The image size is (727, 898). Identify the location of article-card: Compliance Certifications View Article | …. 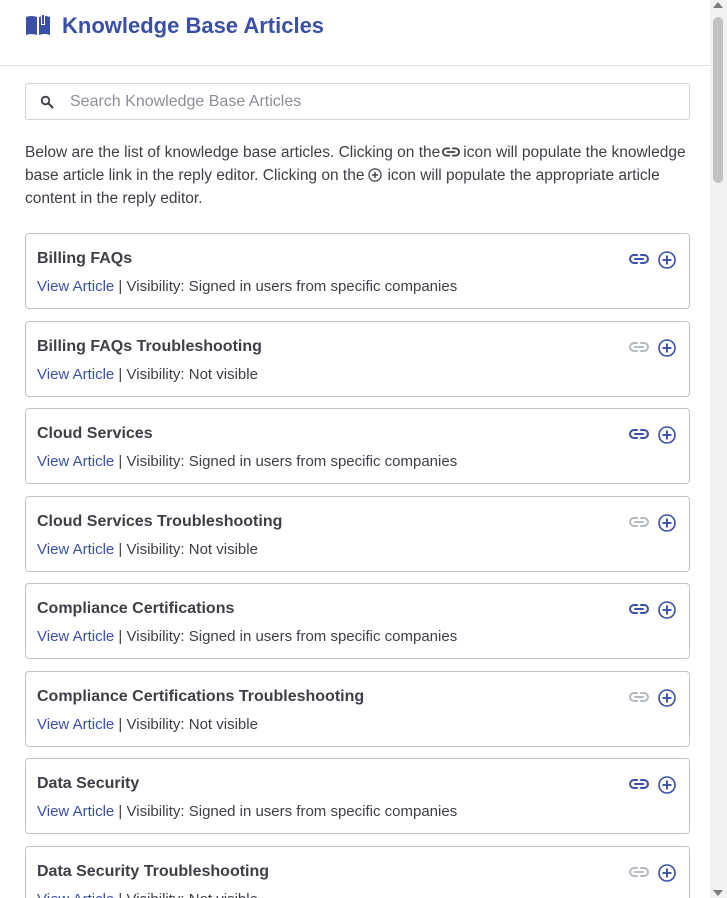
(357, 621).